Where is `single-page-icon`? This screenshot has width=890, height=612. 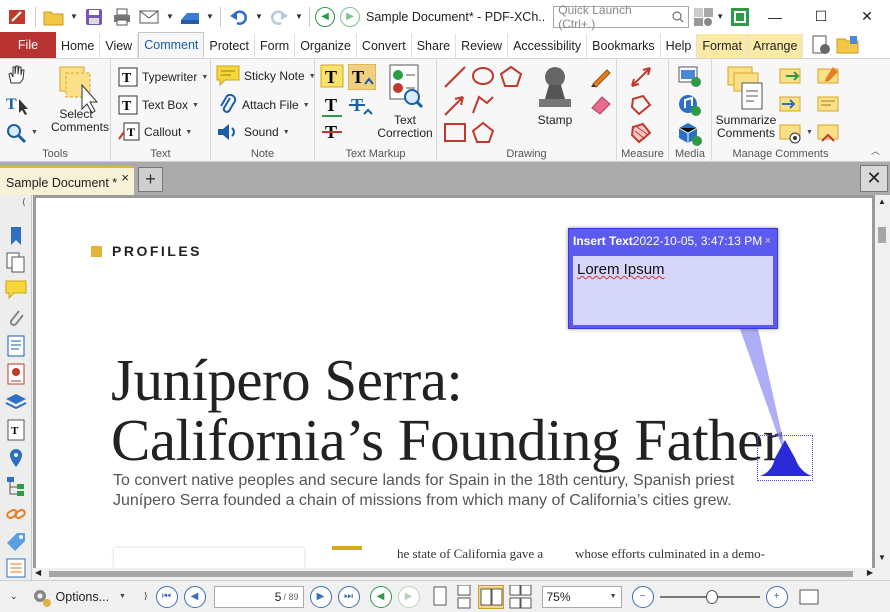 single-page-icon is located at coordinates (440, 597).